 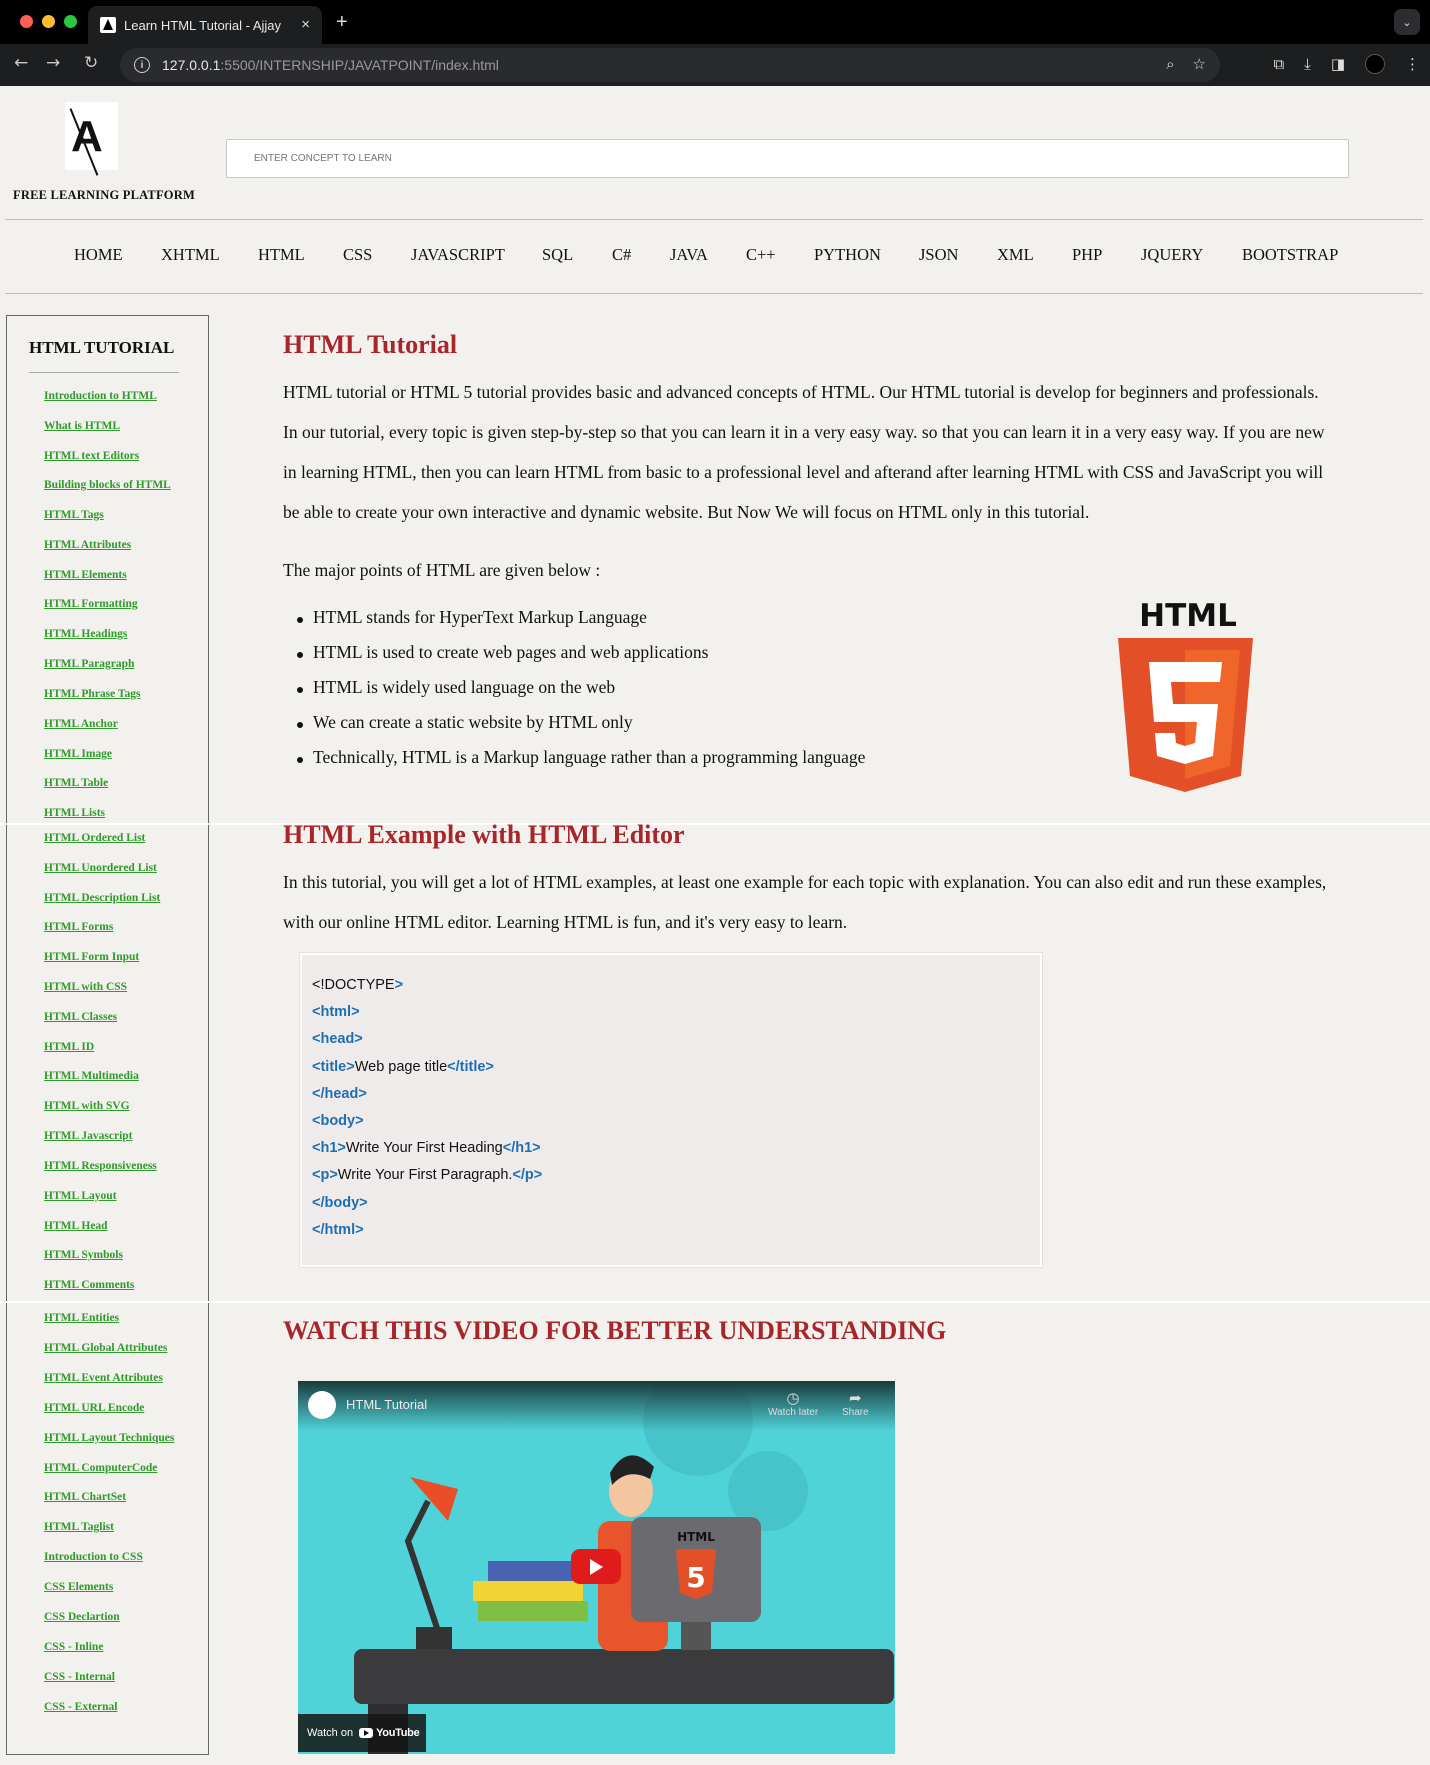 What do you see at coordinates (85, 987) in the screenshot?
I see `sidebar-link: HTML with CSS` at bounding box center [85, 987].